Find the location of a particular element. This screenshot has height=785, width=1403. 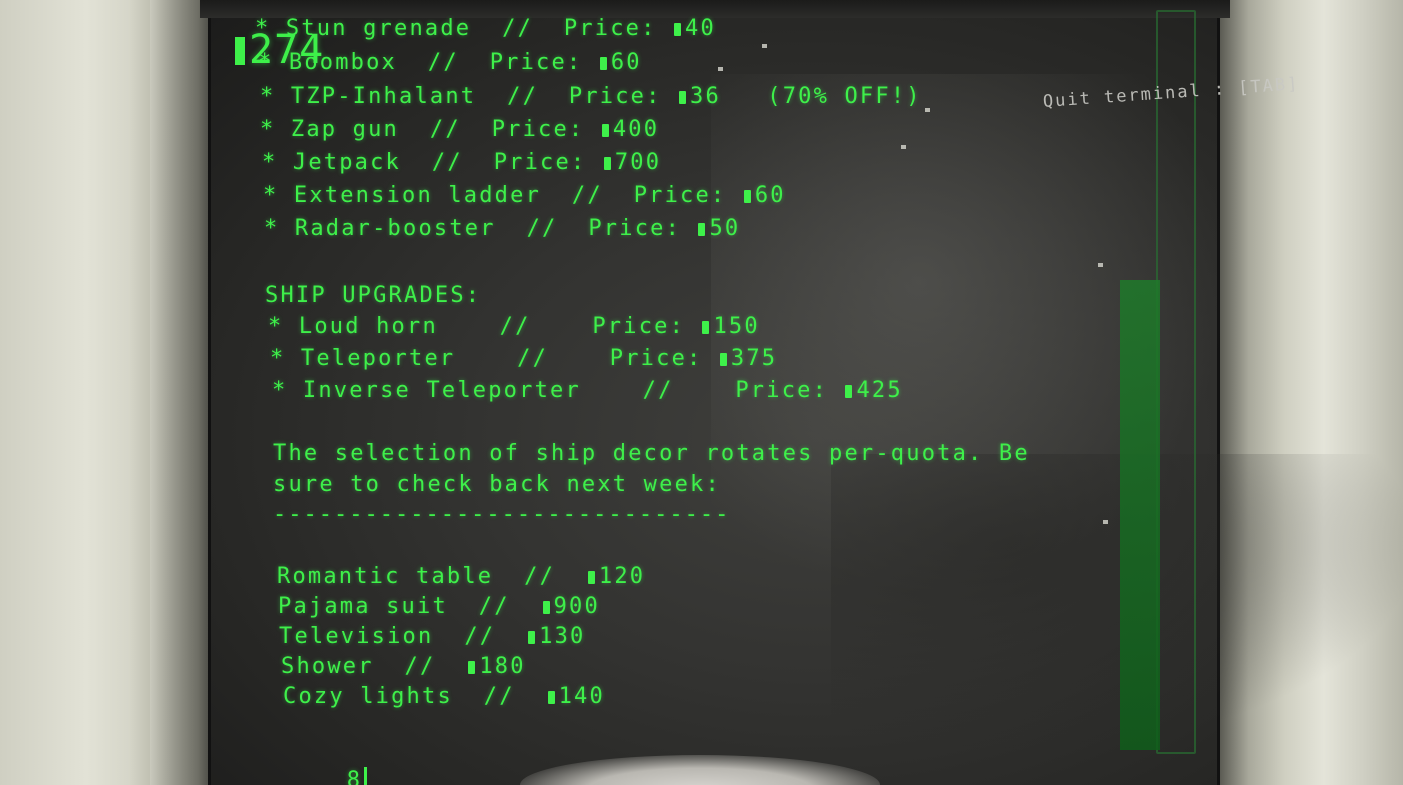

store-item: * Boombox // Price: 60 is located at coordinates (450, 63).